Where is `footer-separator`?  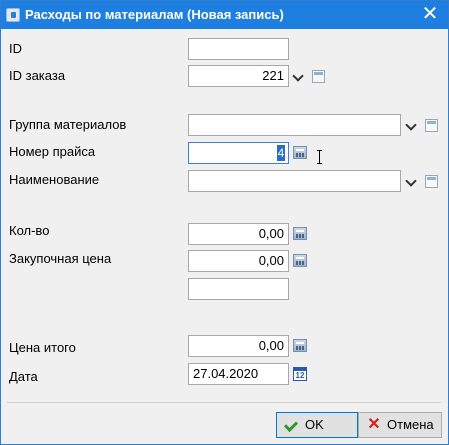
footer-separator is located at coordinates (224, 402).